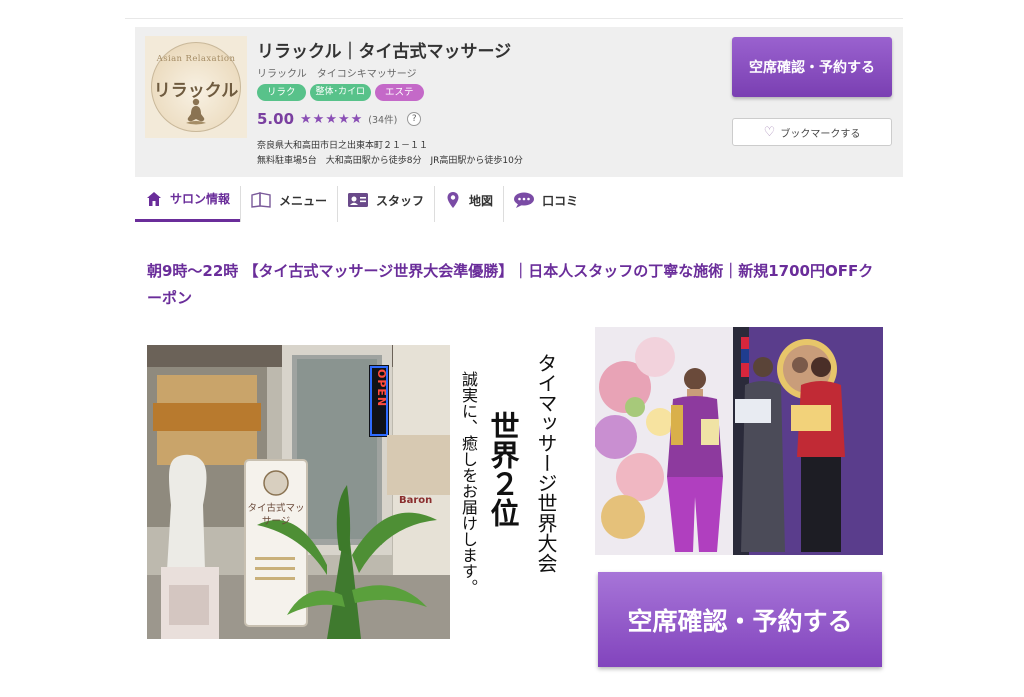  What do you see at coordinates (337, 74) in the screenshot?
I see `salon-name-kana: リラックル タイコシキマッサージ` at bounding box center [337, 74].